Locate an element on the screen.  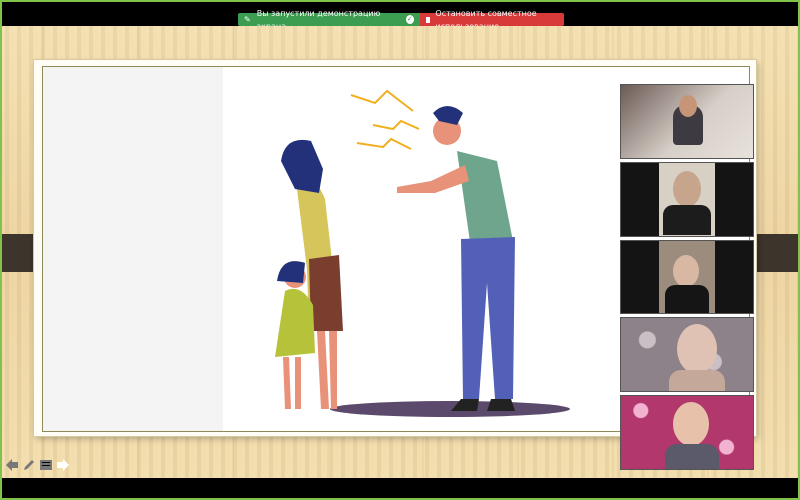
shield-icon: ✓ is located at coordinates (409, 19).